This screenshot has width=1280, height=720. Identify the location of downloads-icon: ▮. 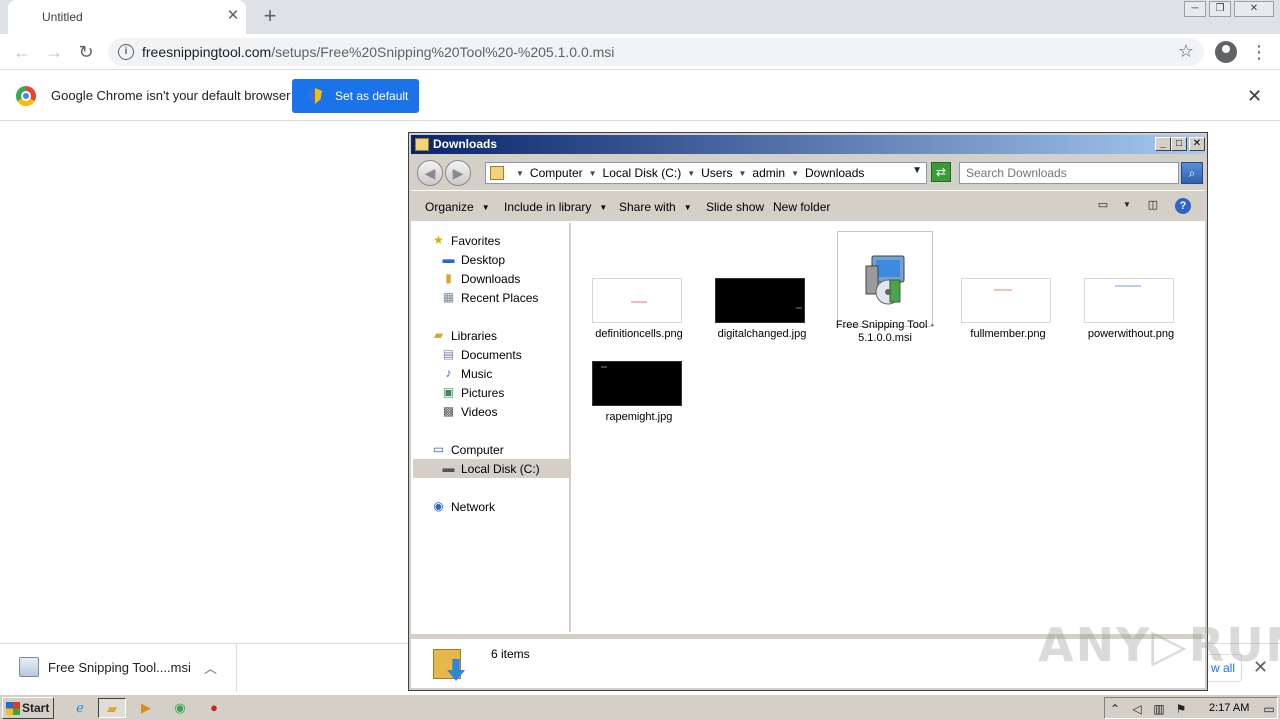
(448, 278).